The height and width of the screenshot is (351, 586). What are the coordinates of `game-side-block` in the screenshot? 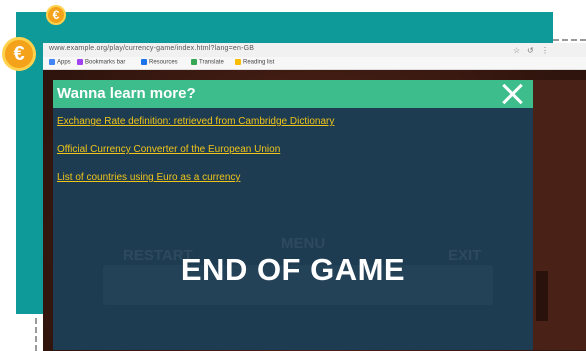 It's located at (542, 296).